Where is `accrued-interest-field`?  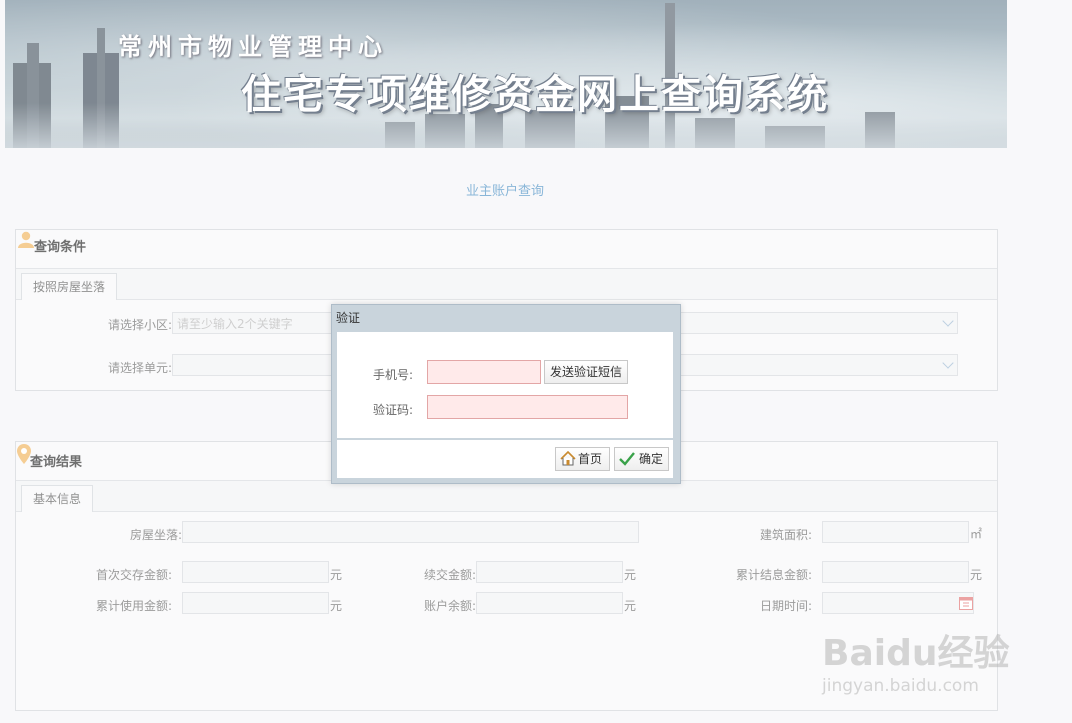
accrued-interest-field is located at coordinates (895, 572).